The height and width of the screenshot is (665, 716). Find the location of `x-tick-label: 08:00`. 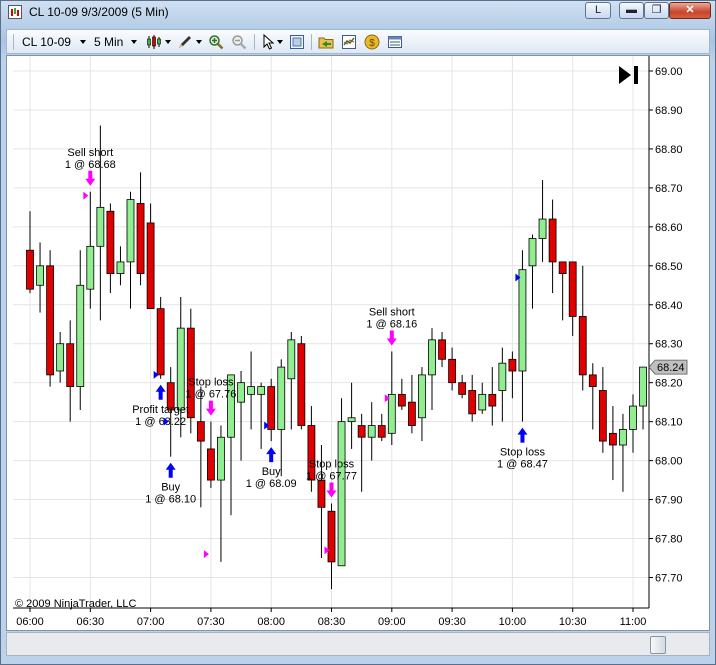

x-tick-label: 08:00 is located at coordinates (271, 622).